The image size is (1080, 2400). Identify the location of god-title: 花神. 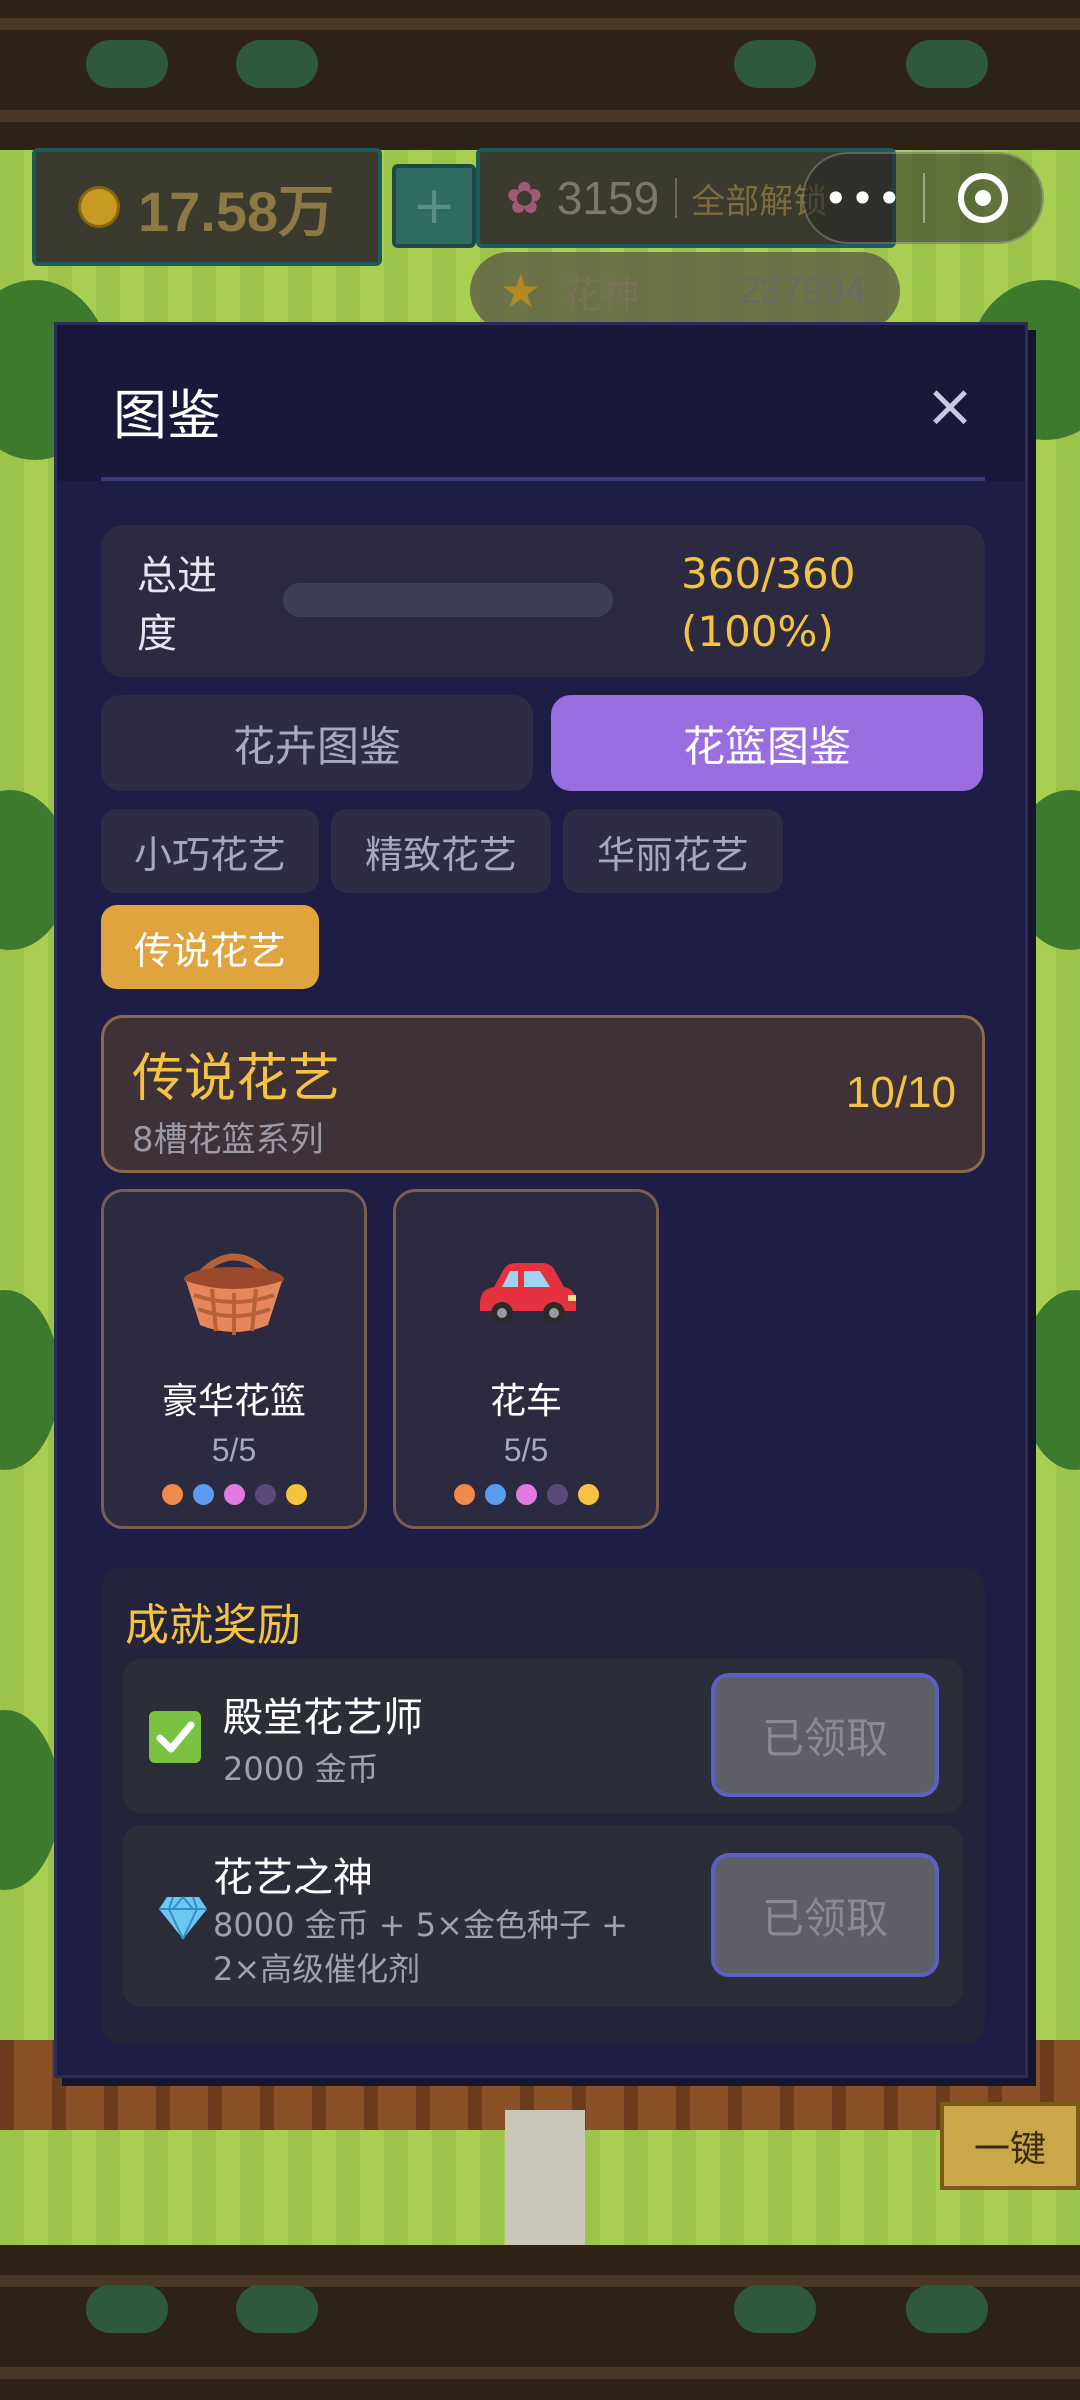
(601, 294).